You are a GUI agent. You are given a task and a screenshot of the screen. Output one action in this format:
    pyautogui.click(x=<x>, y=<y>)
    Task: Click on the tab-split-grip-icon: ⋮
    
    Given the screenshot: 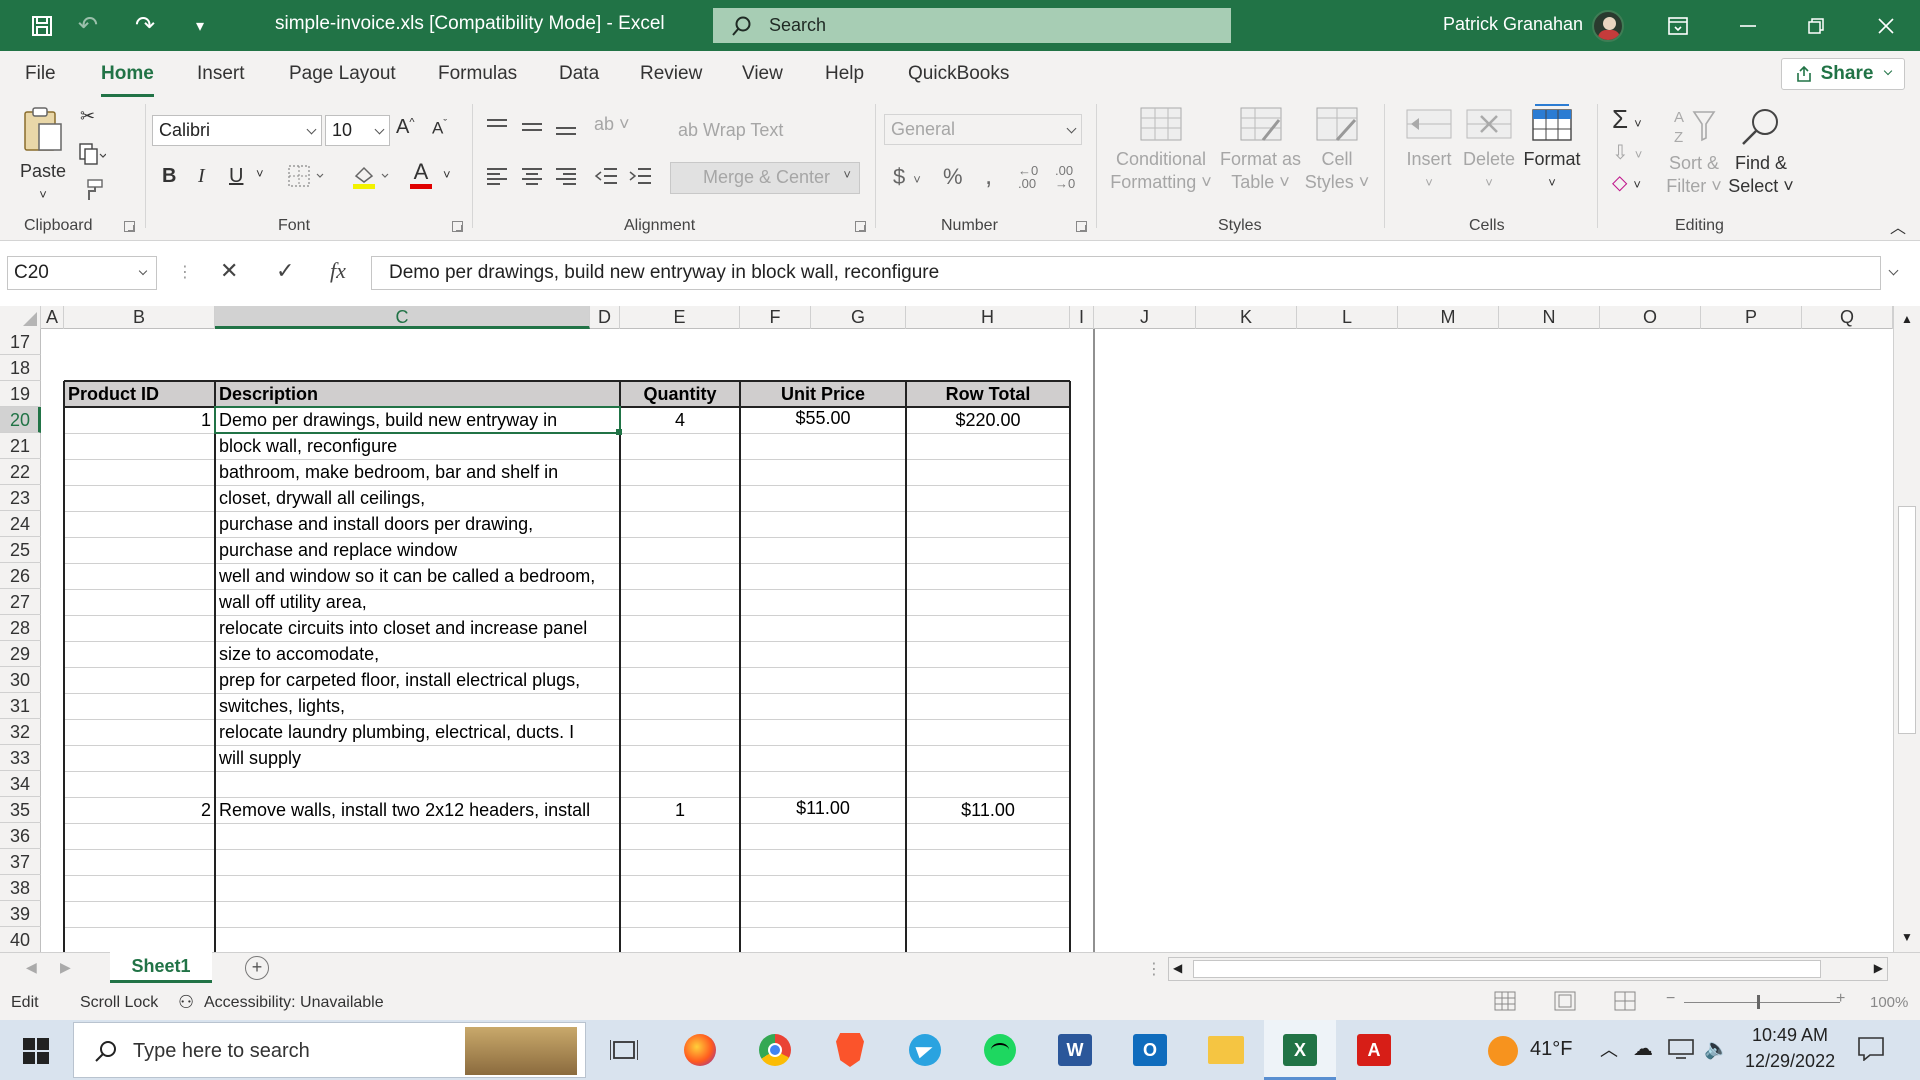 What is the action you would take?
    pyautogui.click(x=1154, y=969)
    